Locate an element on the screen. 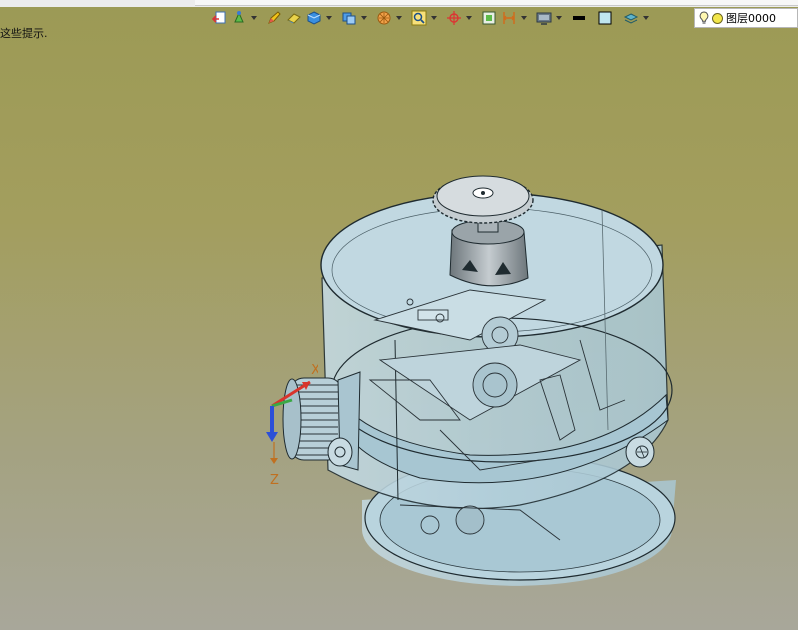 This screenshot has width=798, height=630. eraser-icon is located at coordinates (294, 18).